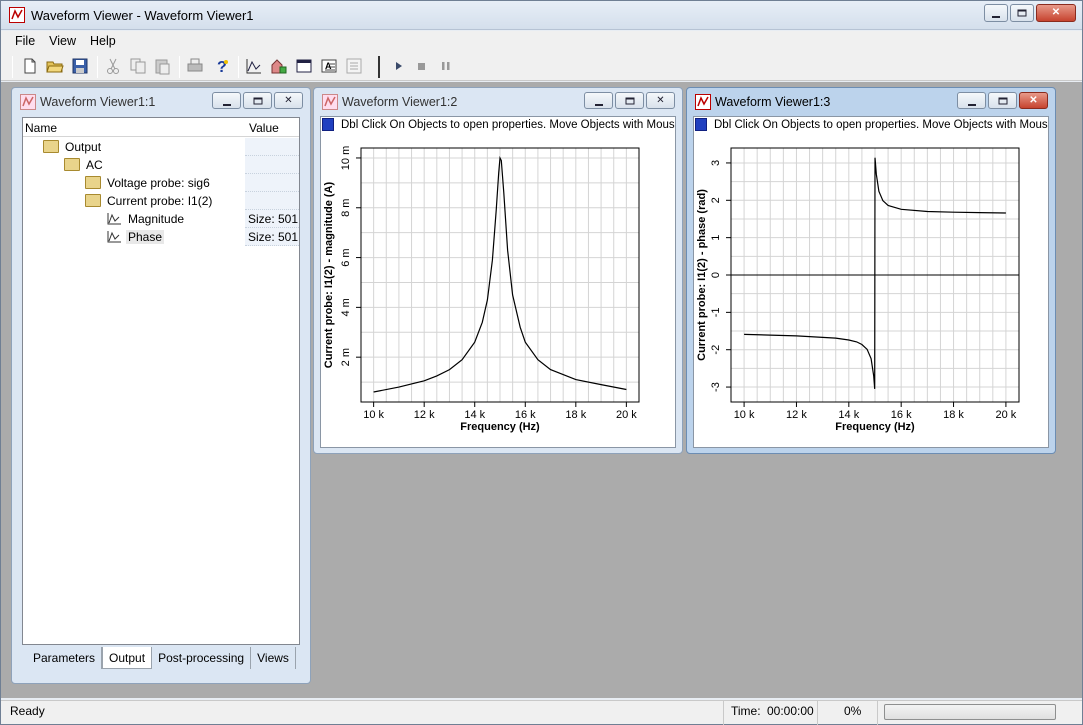  I want to click on x-tick-label: 14 k, so click(474, 415).